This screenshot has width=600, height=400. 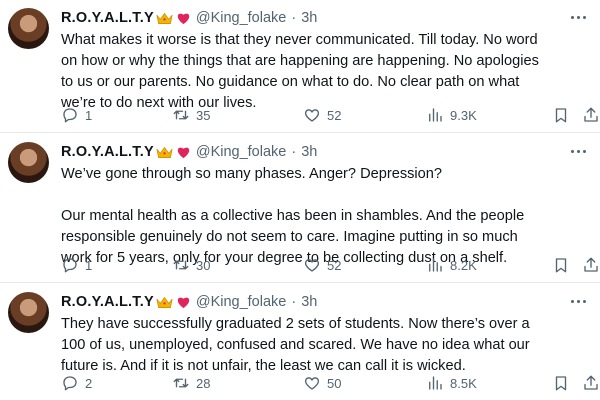 I want to click on tweet-actions: 1 35 52 9.3K, so click(x=328, y=116).